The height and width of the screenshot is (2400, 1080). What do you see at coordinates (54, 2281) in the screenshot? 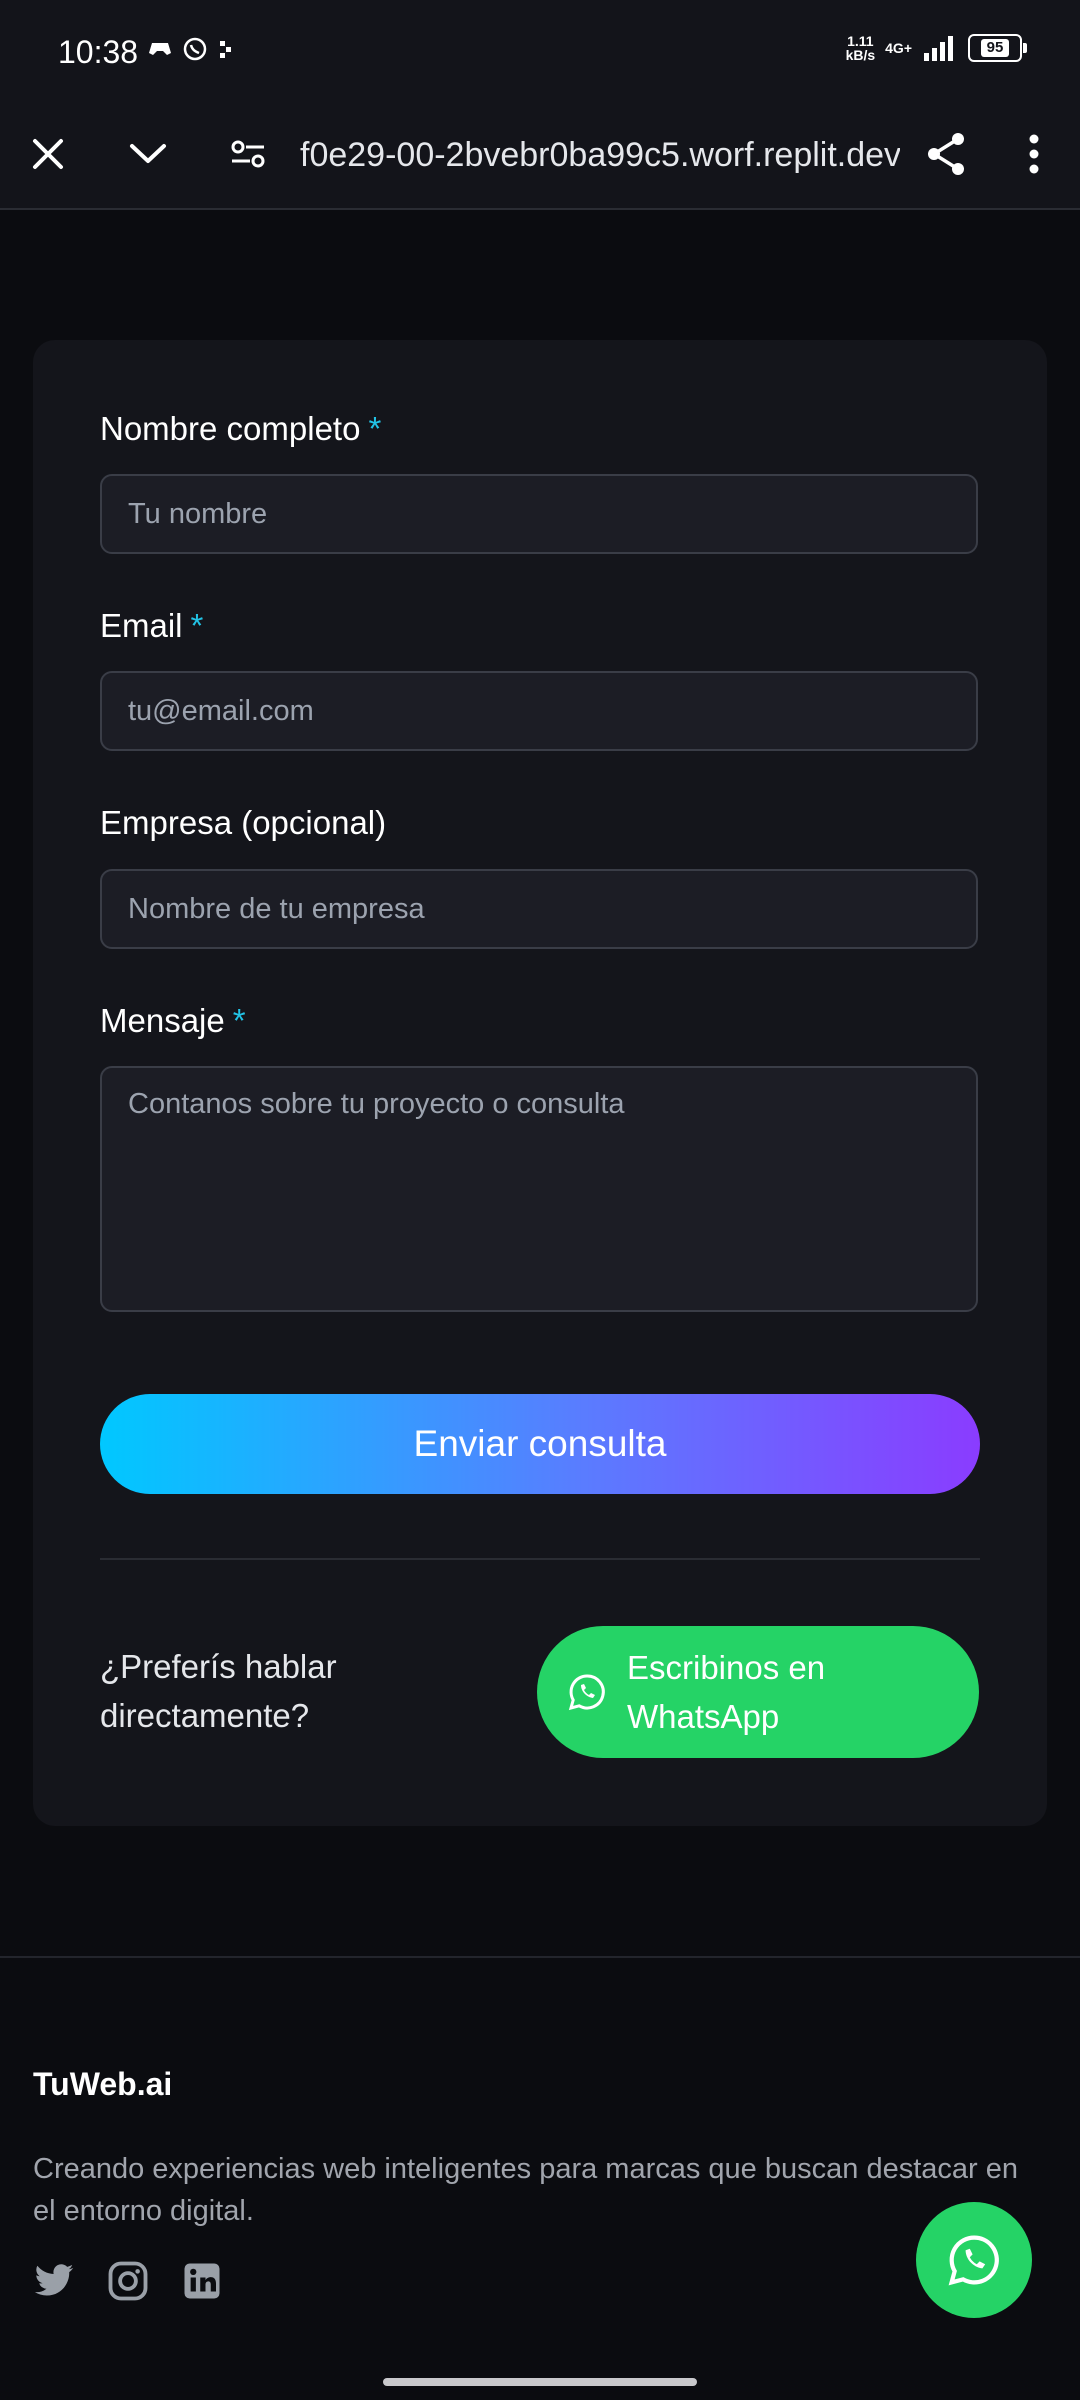
I see `twitter-icon` at bounding box center [54, 2281].